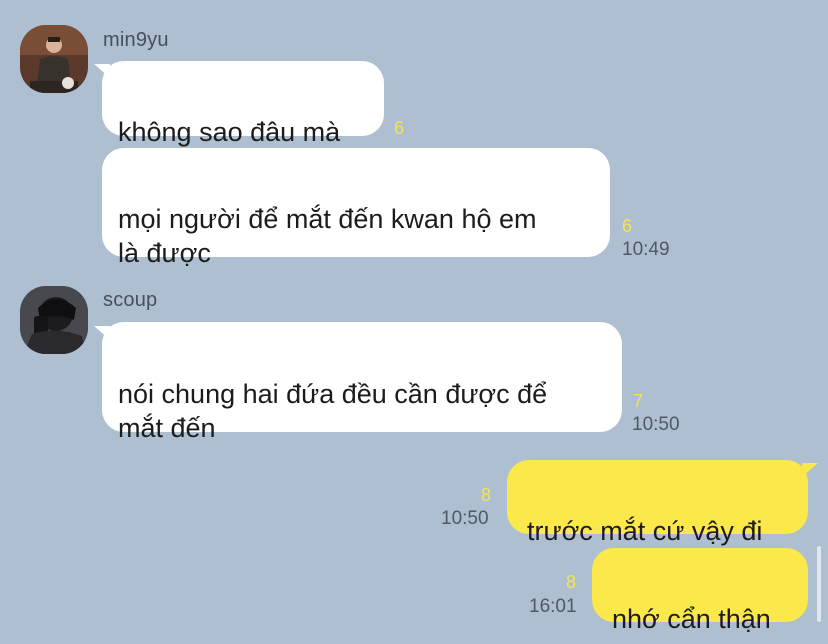 This screenshot has width=828, height=644. I want to click on message-bubble: nhớ cẩn thận, so click(700, 591).